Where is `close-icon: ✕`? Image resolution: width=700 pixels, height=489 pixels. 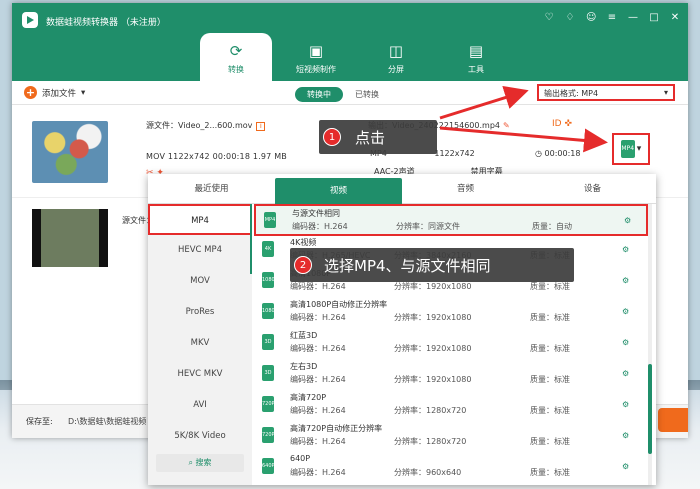
close-icon: ✕ is located at coordinates (675, 18).